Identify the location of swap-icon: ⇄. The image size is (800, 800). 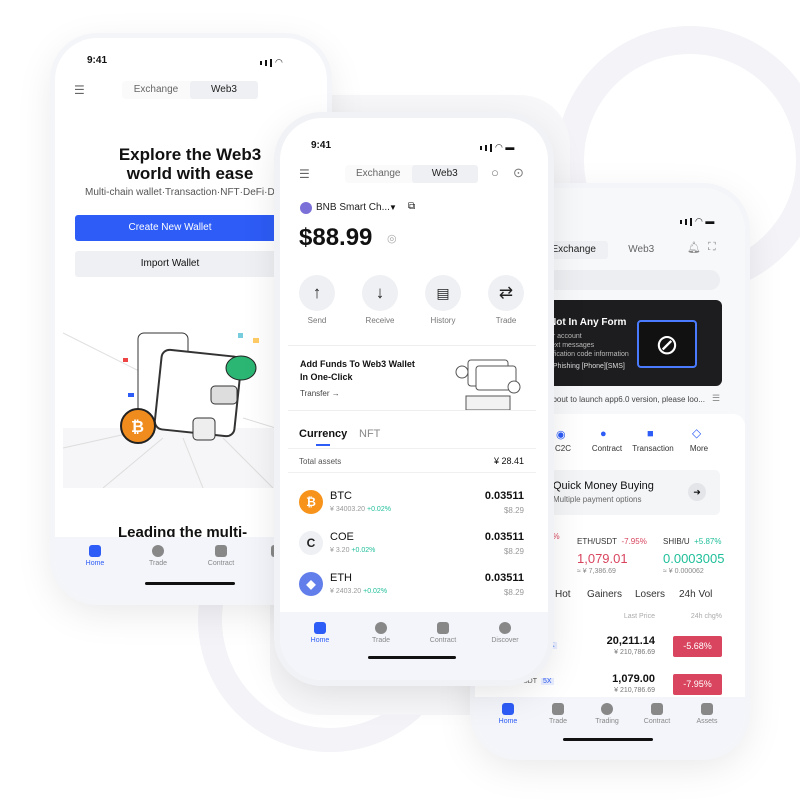
(506, 292).